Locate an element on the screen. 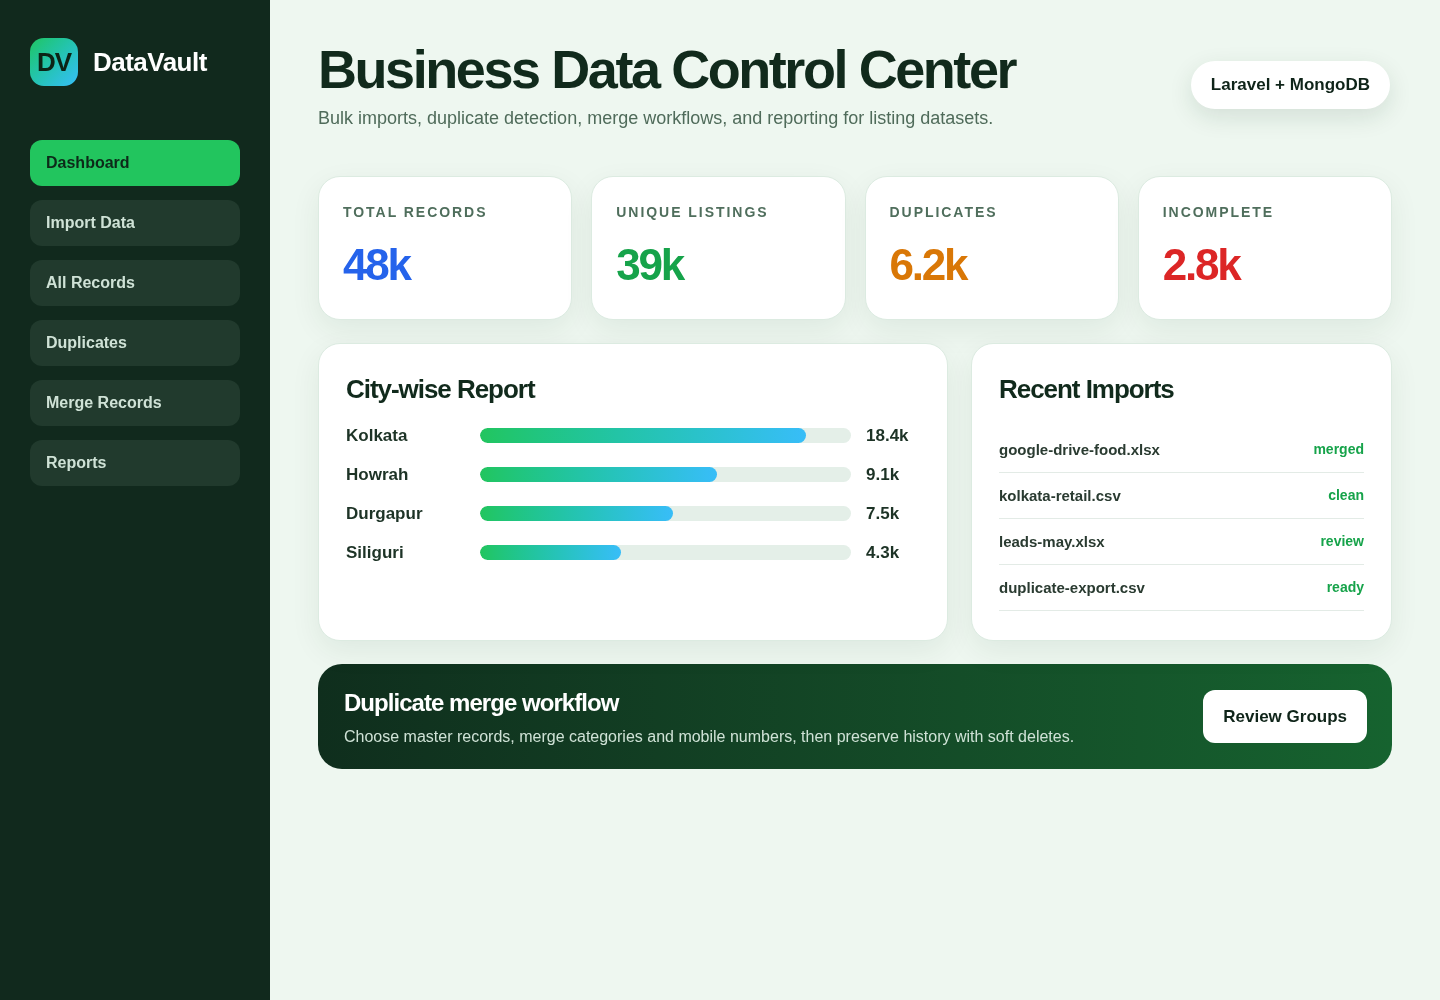 The width and height of the screenshot is (1440, 1000). import-status: merged is located at coordinates (1338, 450).